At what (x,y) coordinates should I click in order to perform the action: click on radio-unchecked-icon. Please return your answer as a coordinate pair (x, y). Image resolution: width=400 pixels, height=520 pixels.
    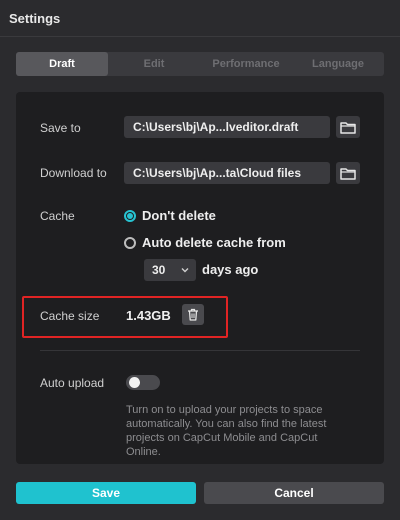
    Looking at the image, I should click on (130, 242).